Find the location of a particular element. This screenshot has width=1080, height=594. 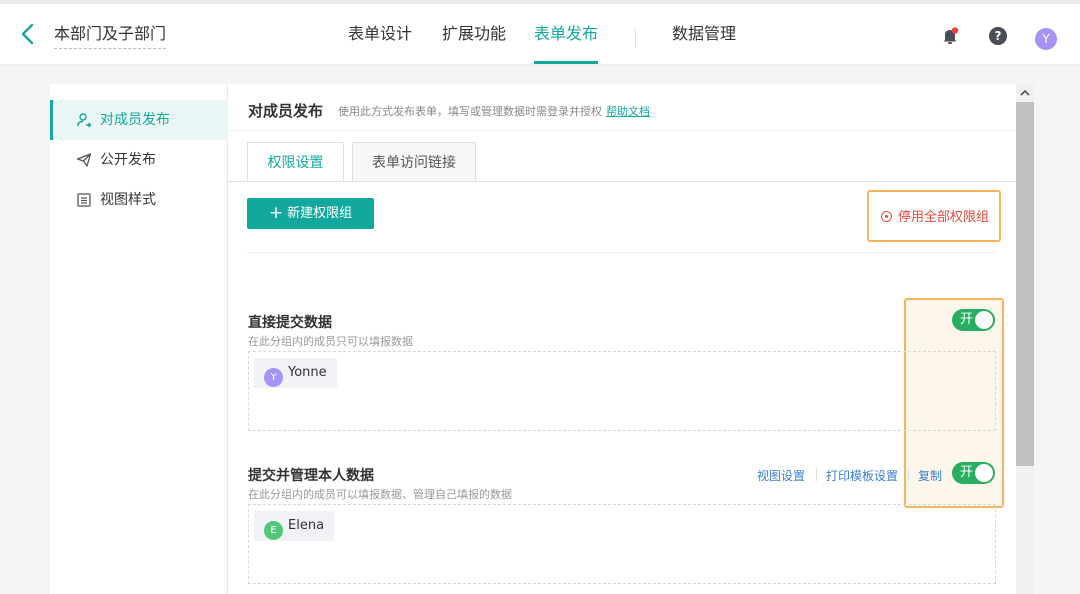

description-text: 使用此方式发布表单，填写或管理数据时需登录并授权 is located at coordinates (470, 111).